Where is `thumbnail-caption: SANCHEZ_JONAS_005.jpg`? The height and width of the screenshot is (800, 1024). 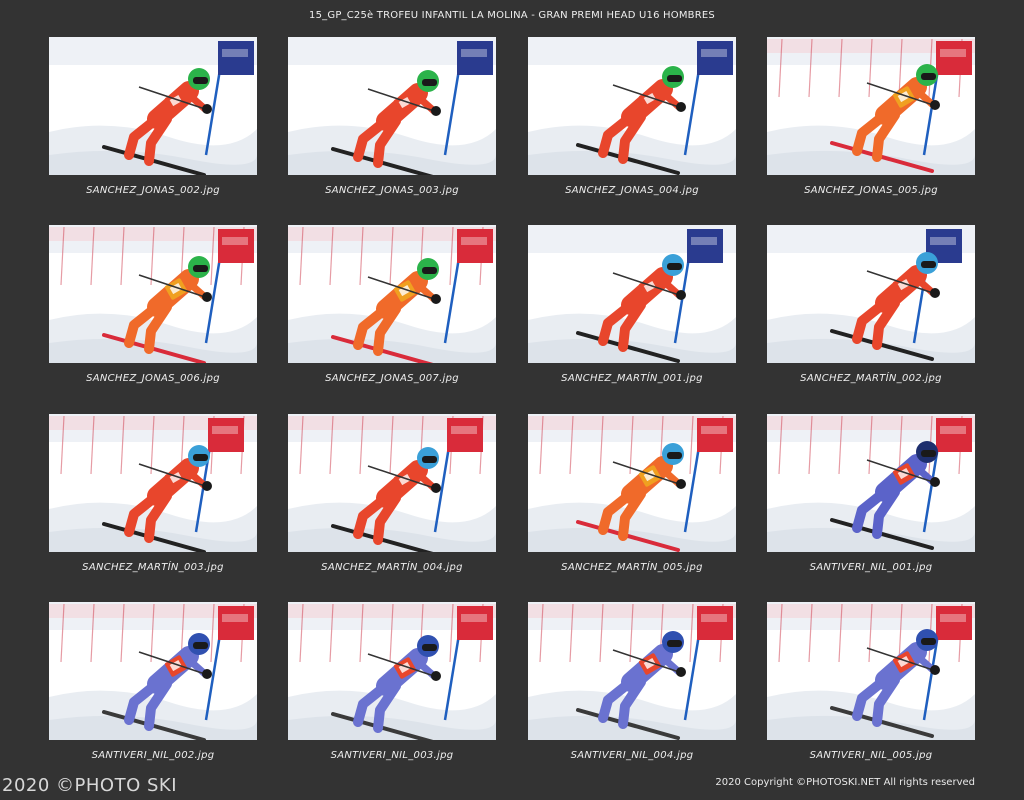 thumbnail-caption: SANCHEZ_JONAS_005.jpg is located at coordinates (871, 190).